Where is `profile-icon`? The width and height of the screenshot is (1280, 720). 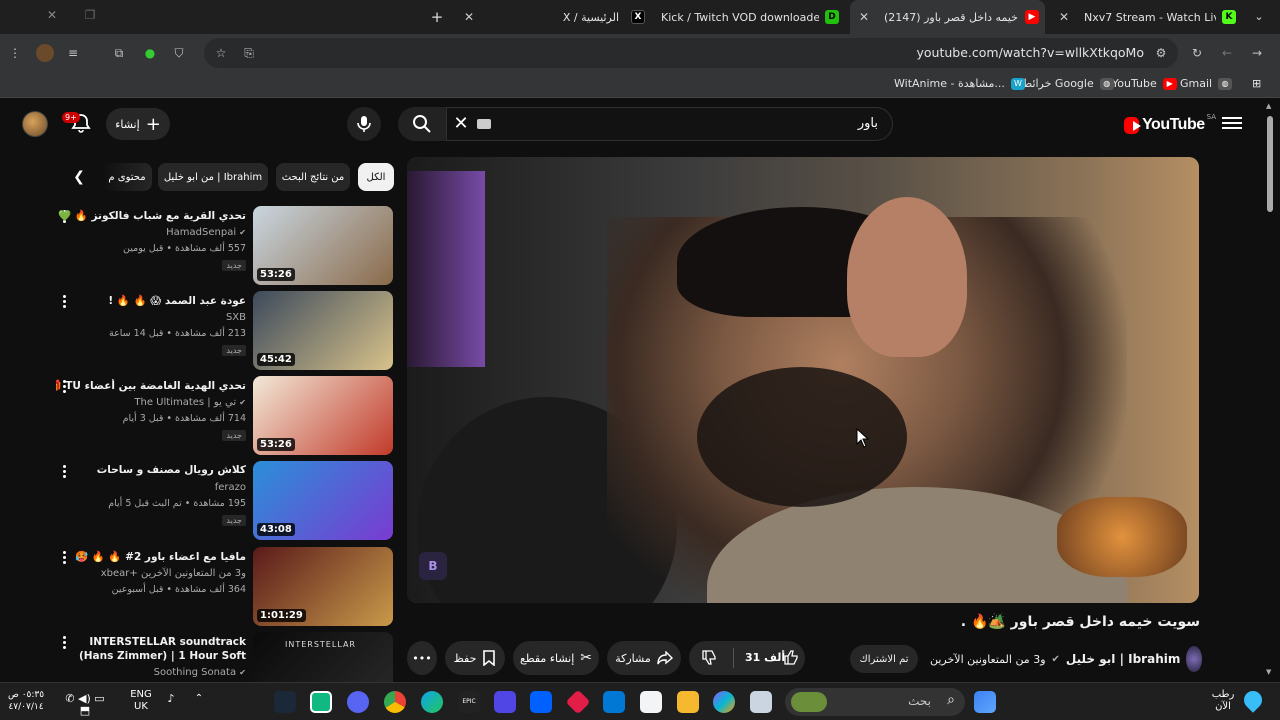 profile-icon is located at coordinates (45, 53).